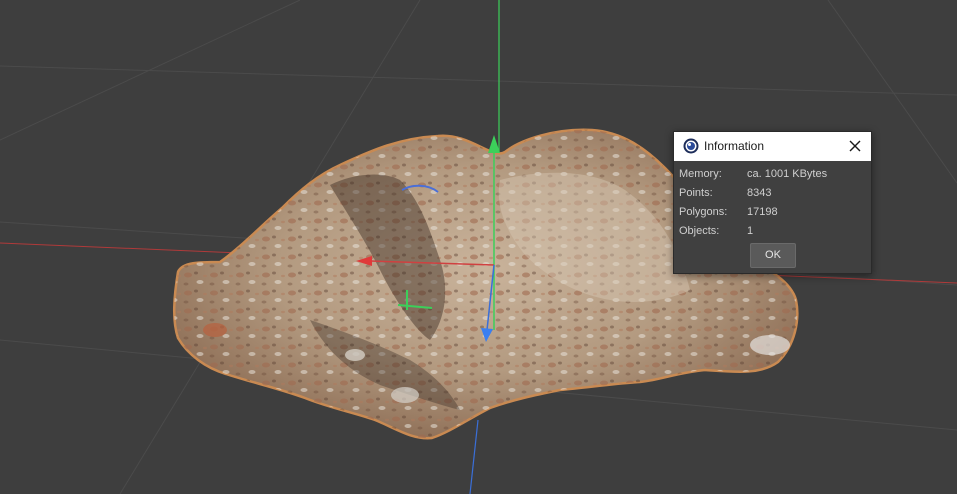 The height and width of the screenshot is (494, 957). What do you see at coordinates (762, 212) in the screenshot?
I see `info-value-polygons: 17198` at bounding box center [762, 212].